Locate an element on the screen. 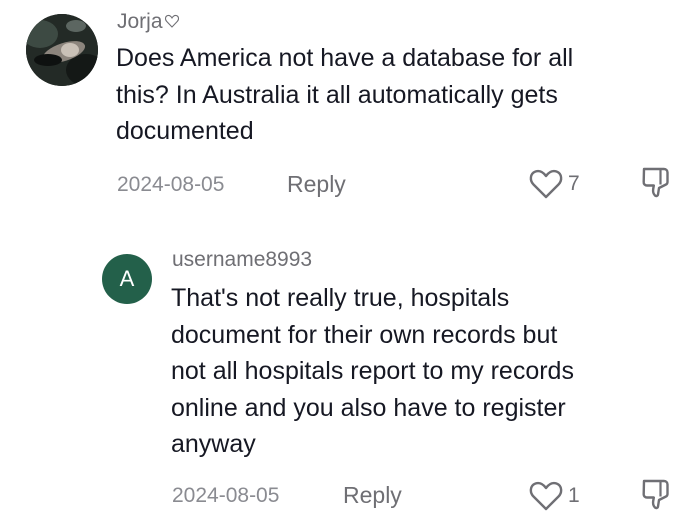 The height and width of the screenshot is (530, 700). reply-date: 2024-08-05 is located at coordinates (226, 495).